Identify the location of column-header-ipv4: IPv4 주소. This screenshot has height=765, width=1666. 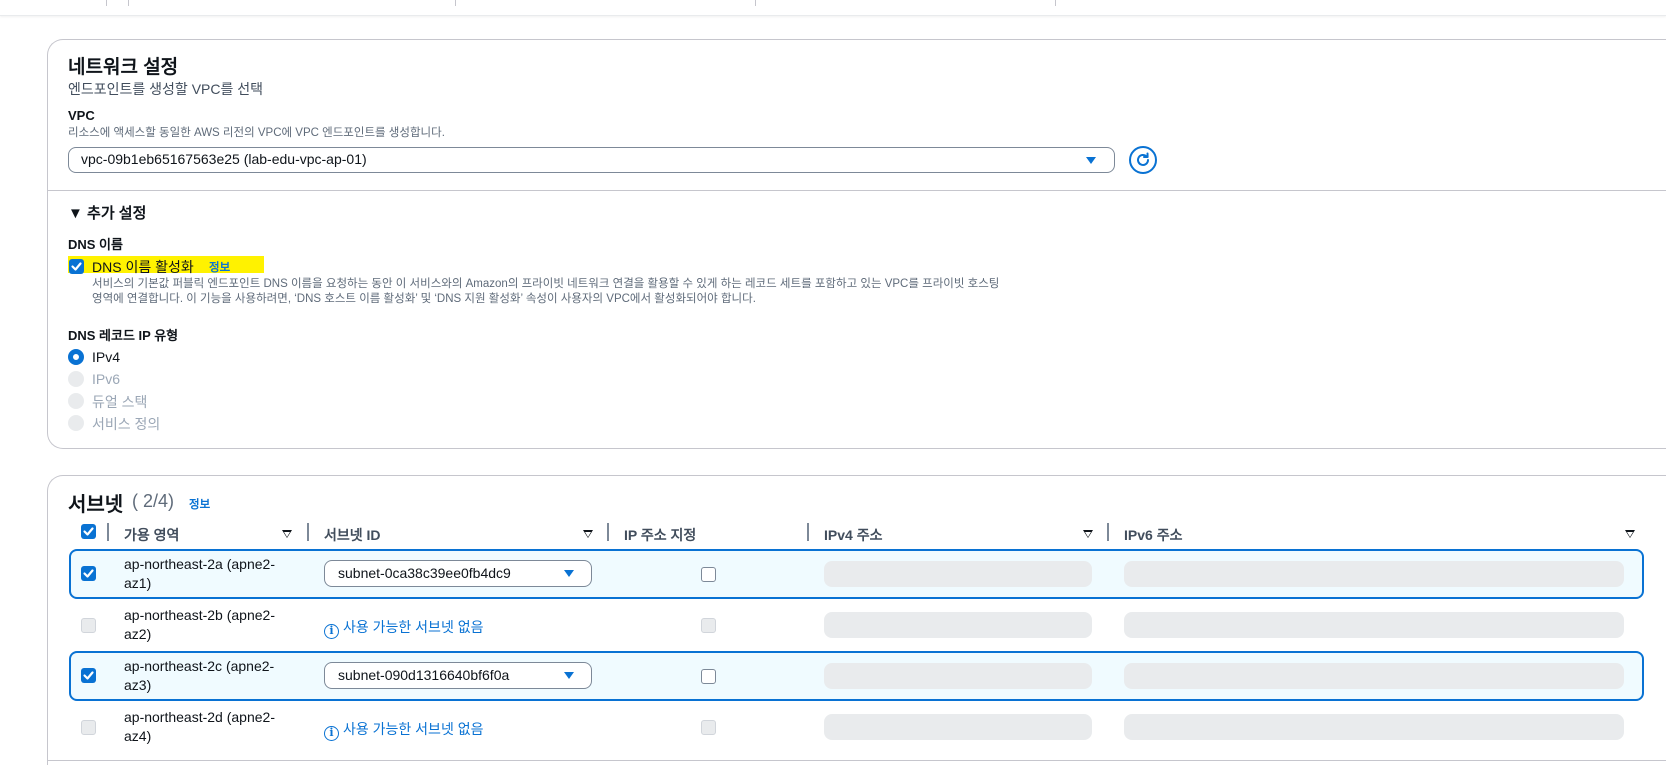
(853, 535).